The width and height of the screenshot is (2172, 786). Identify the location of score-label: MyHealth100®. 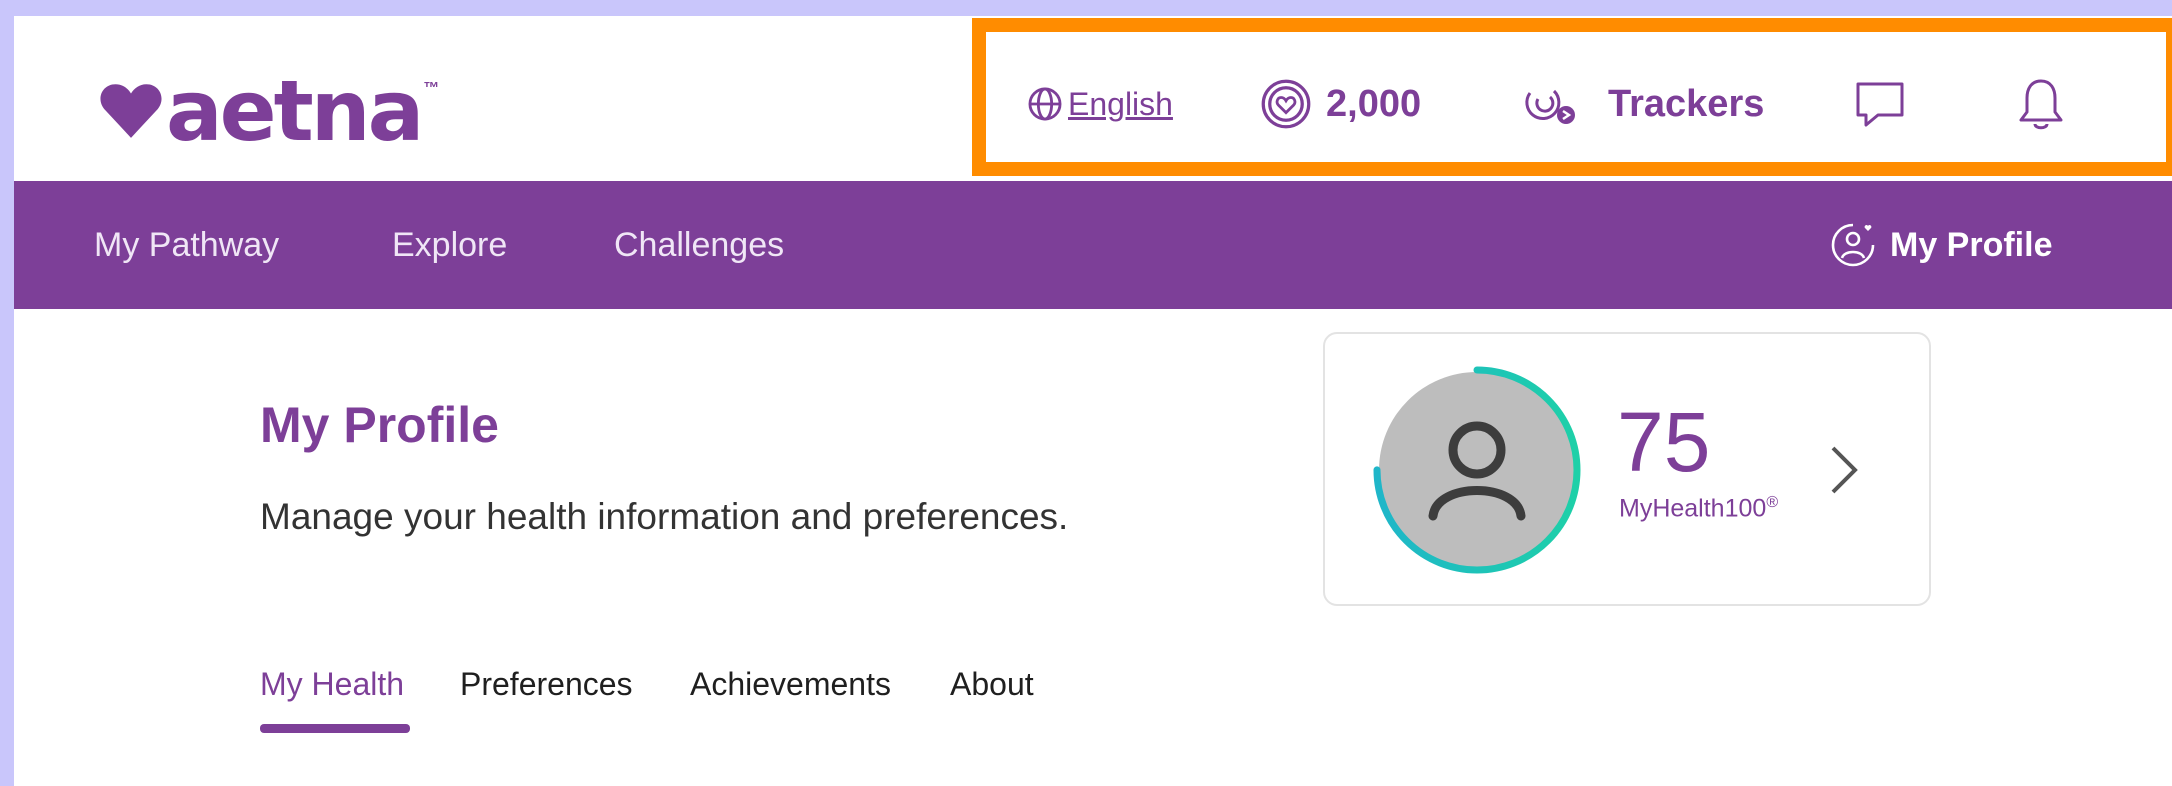
(1698, 508).